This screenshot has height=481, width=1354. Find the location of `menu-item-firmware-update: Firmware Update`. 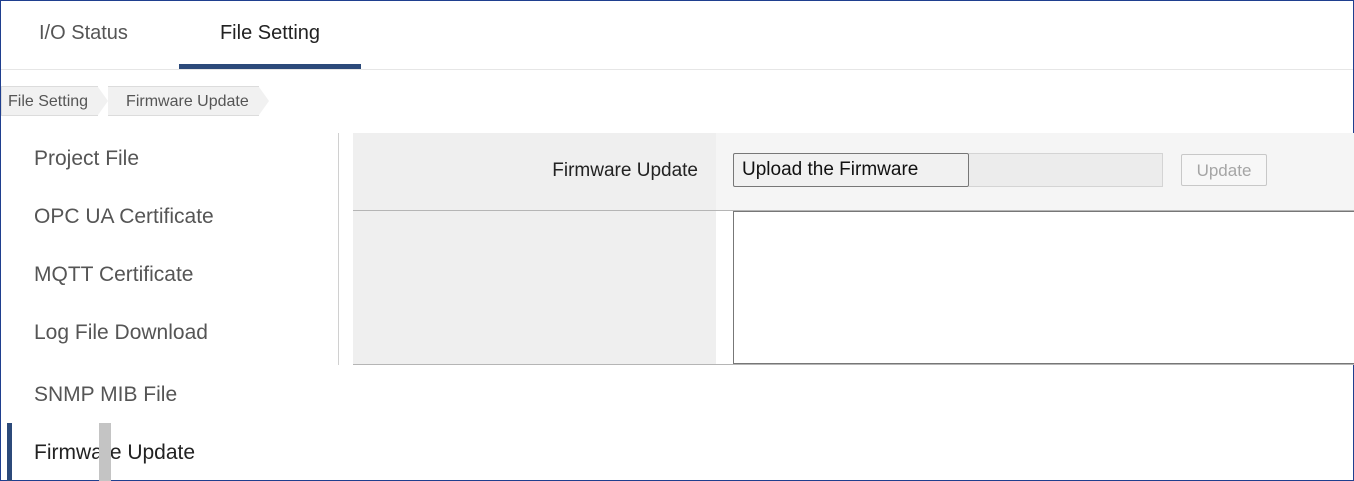

menu-item-firmware-update: Firmware Update is located at coordinates (169, 452).